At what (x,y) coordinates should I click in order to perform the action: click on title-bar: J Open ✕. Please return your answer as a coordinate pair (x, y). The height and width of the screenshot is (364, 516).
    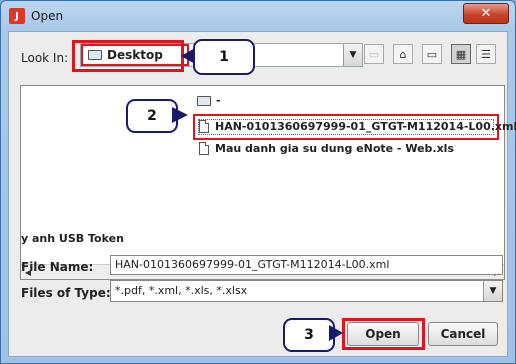
    Looking at the image, I should click on (258, 16).